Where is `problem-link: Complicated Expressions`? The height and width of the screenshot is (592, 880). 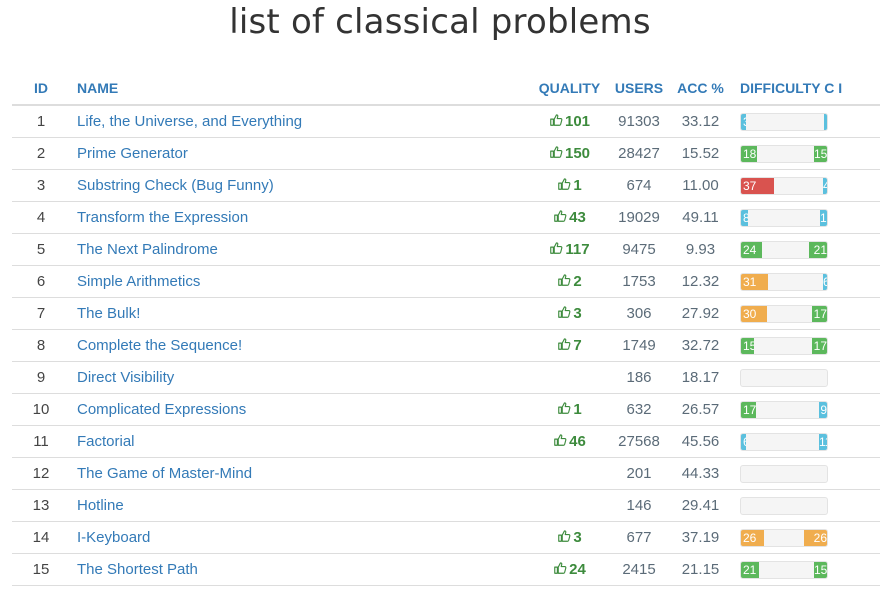 problem-link: Complicated Expressions is located at coordinates (161, 409).